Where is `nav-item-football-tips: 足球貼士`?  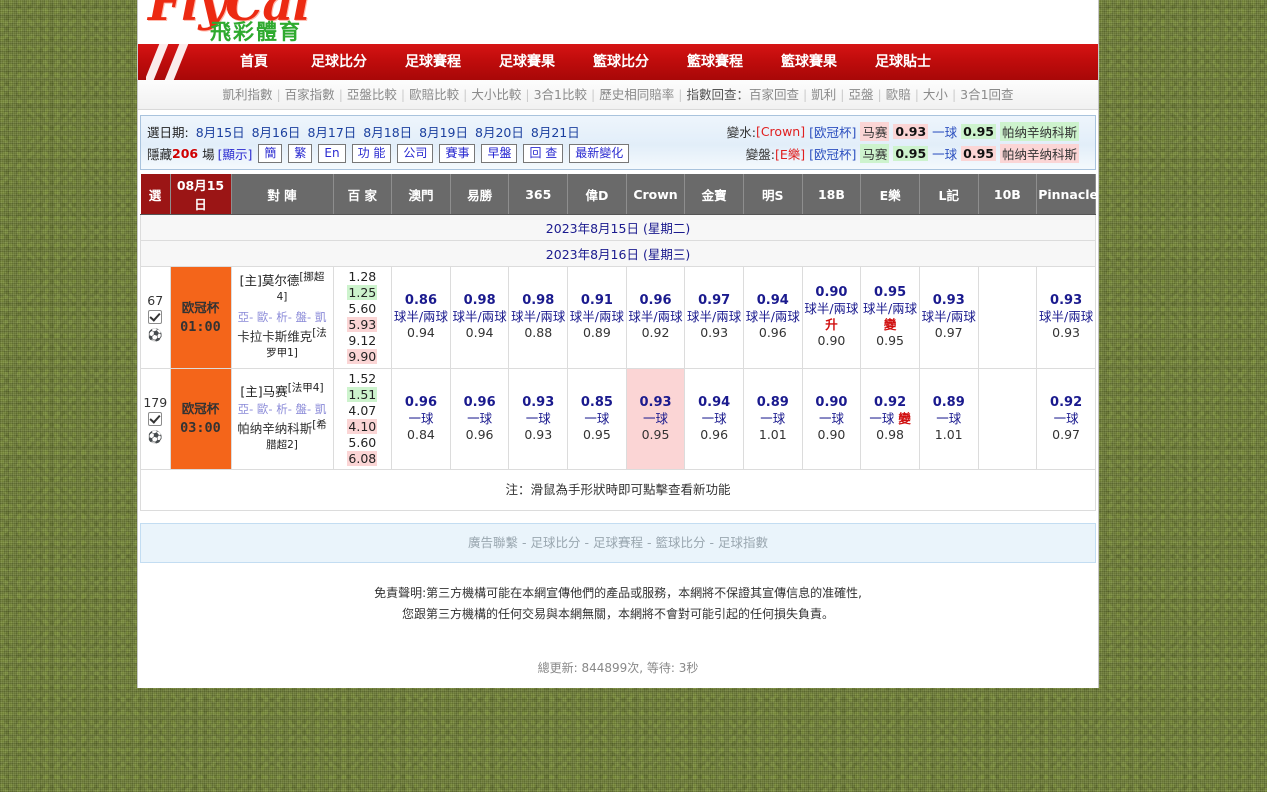 nav-item-football-tips: 足球貼士 is located at coordinates (903, 62).